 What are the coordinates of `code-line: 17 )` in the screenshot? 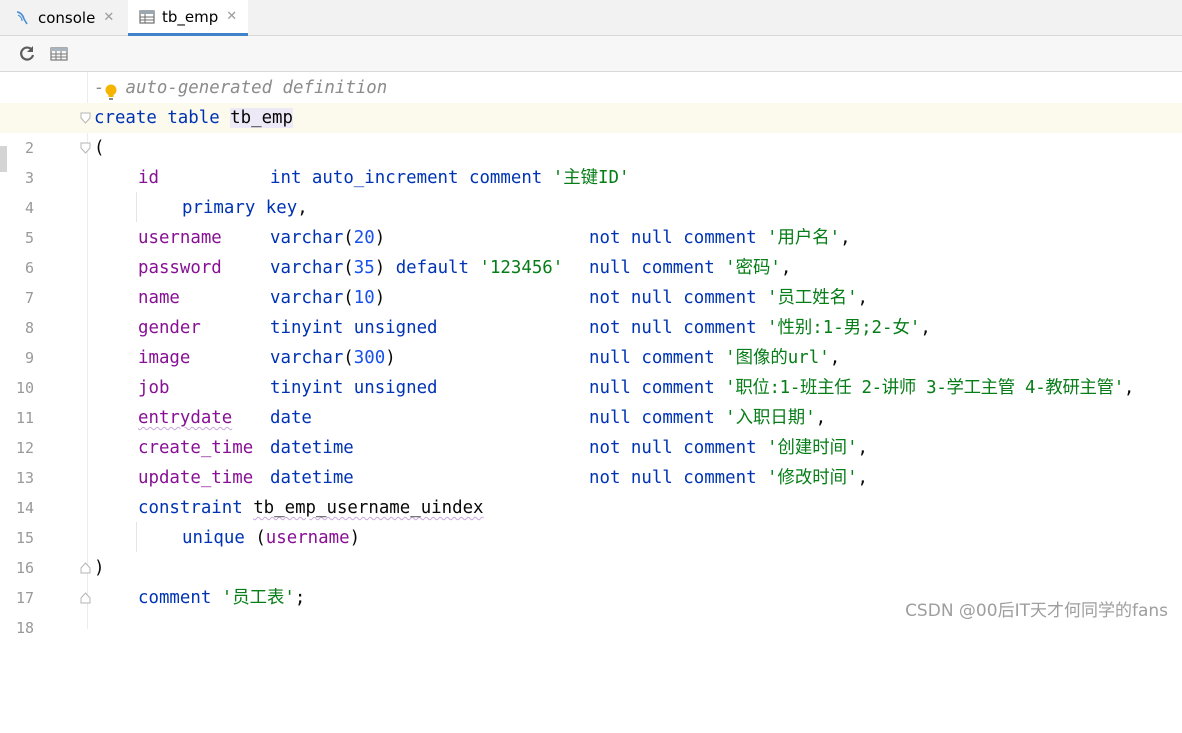 It's located at (591, 580).